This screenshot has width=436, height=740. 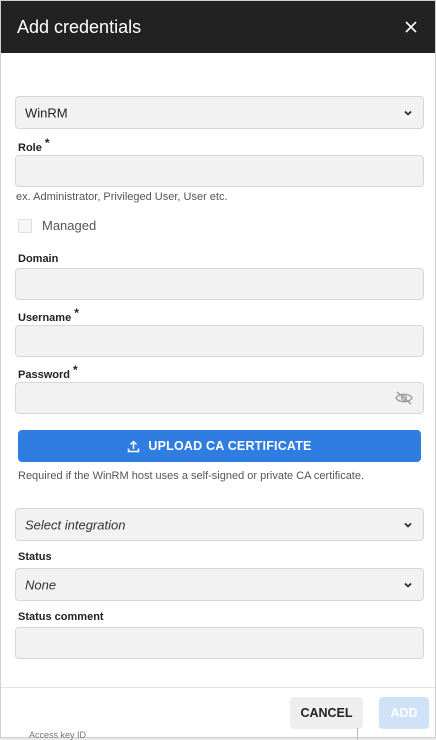 I want to click on status-value: None, so click(x=41, y=584).